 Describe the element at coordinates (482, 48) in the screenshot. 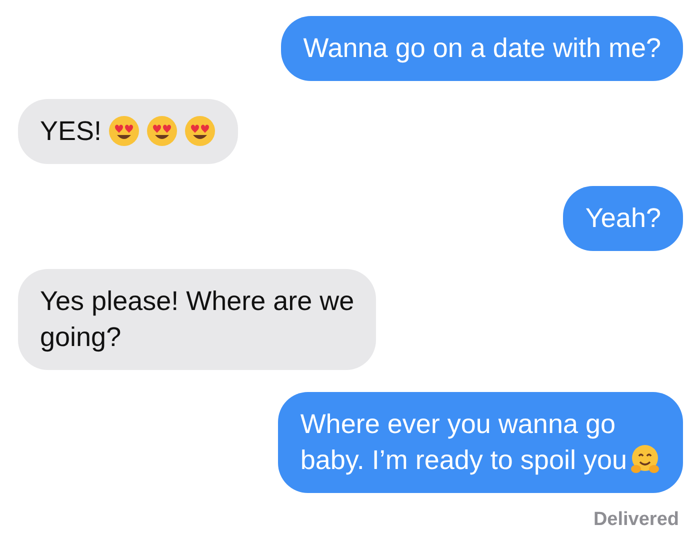

I see `message-text: Wanna go on a date with me?` at that location.